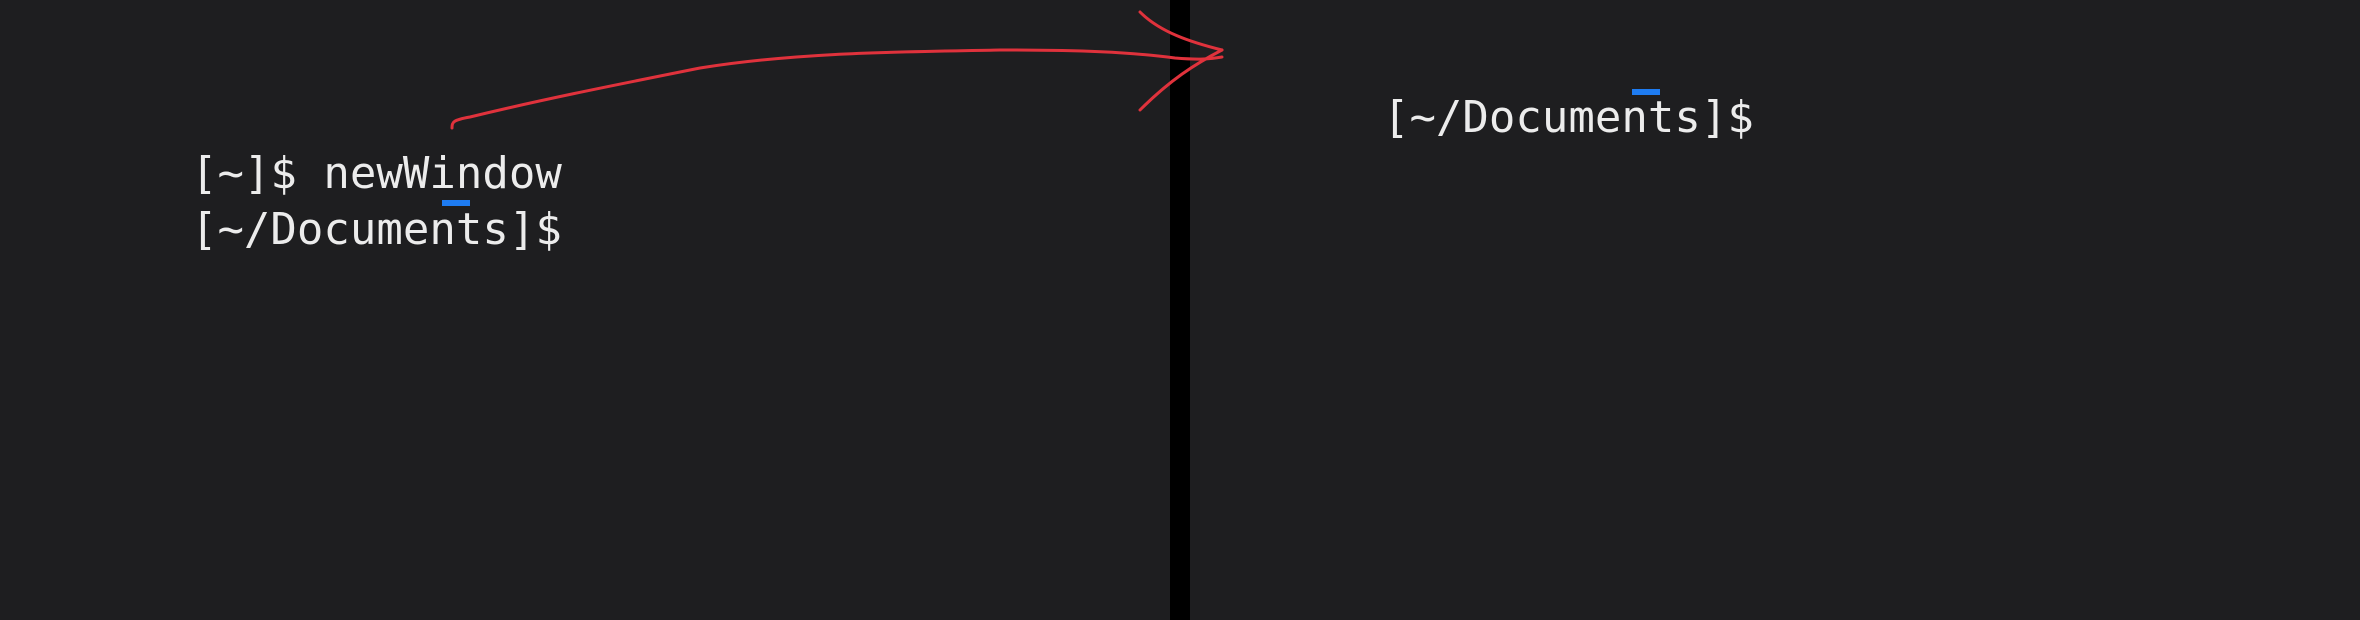  I want to click on split-divider, so click(1180, 310).